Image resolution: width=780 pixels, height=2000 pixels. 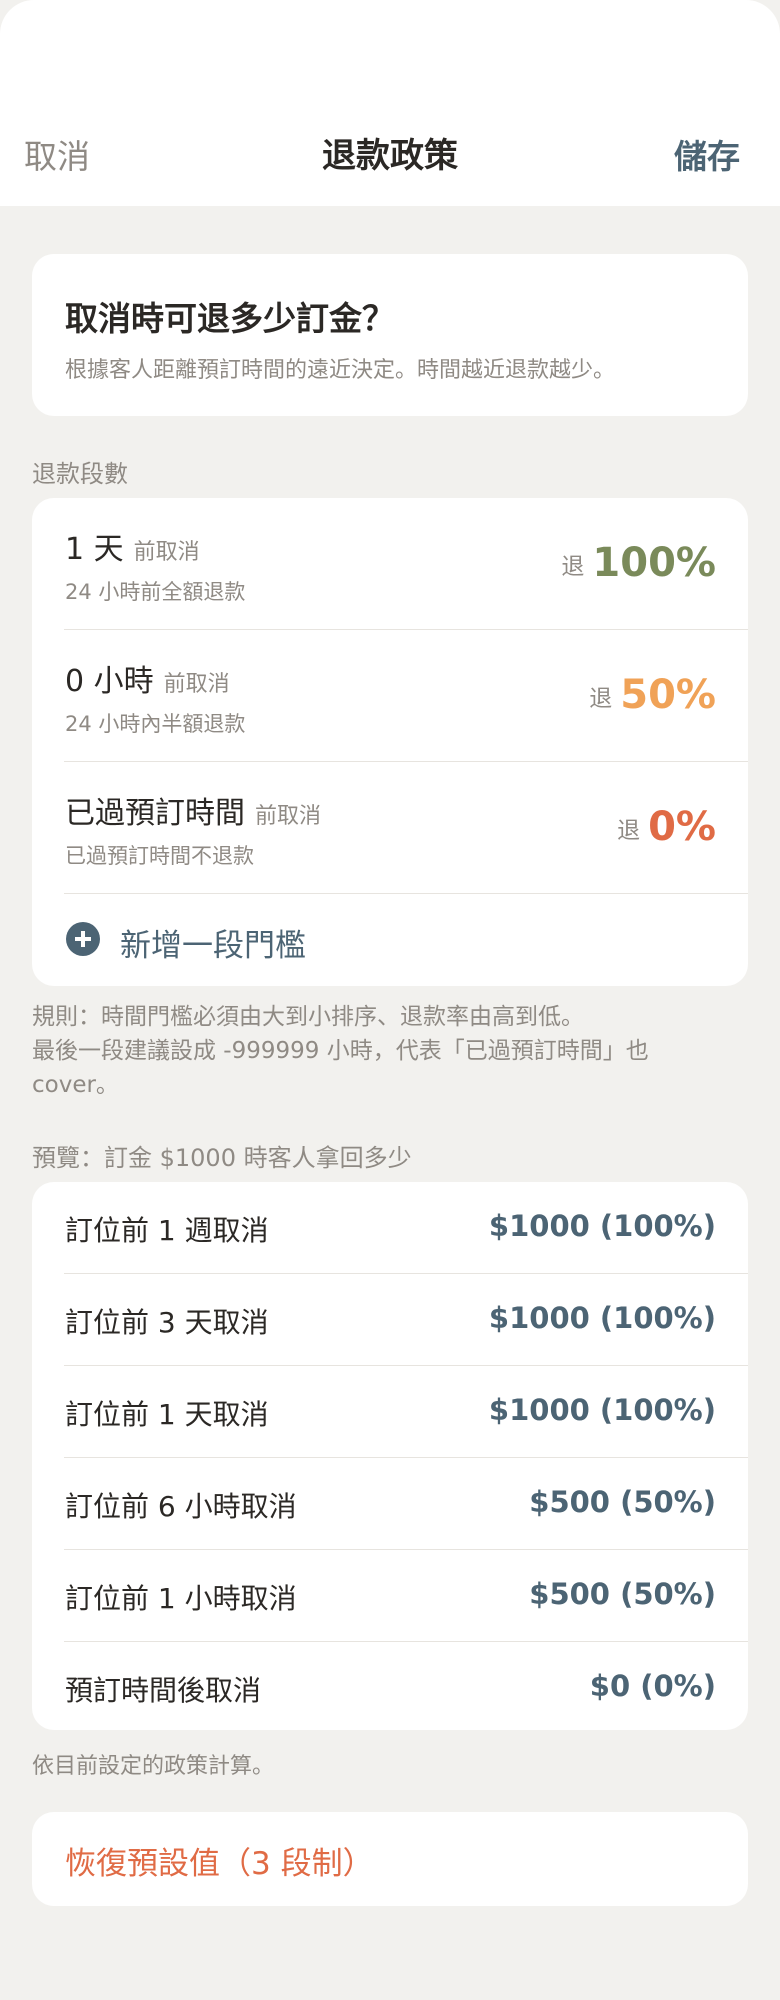 What do you see at coordinates (390, 1596) in the screenshot?
I see `preview-row: 訂位前 1 小時取消 $500 (50%)` at bounding box center [390, 1596].